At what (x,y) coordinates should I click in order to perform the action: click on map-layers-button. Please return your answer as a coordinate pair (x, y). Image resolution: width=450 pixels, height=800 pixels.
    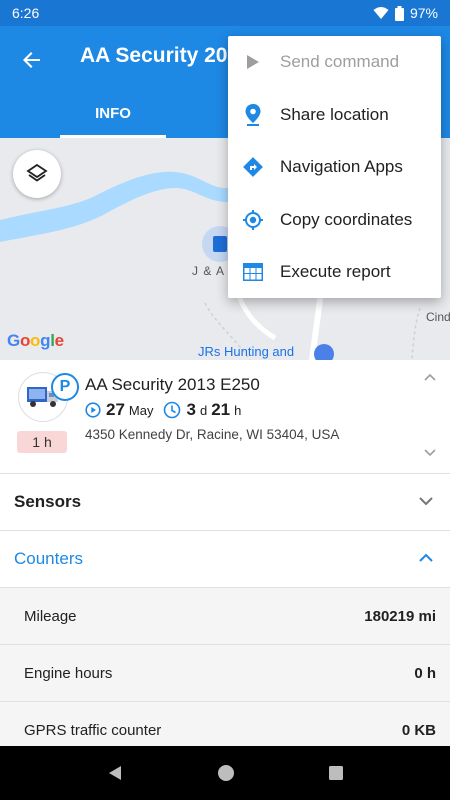
    Looking at the image, I should click on (37, 174).